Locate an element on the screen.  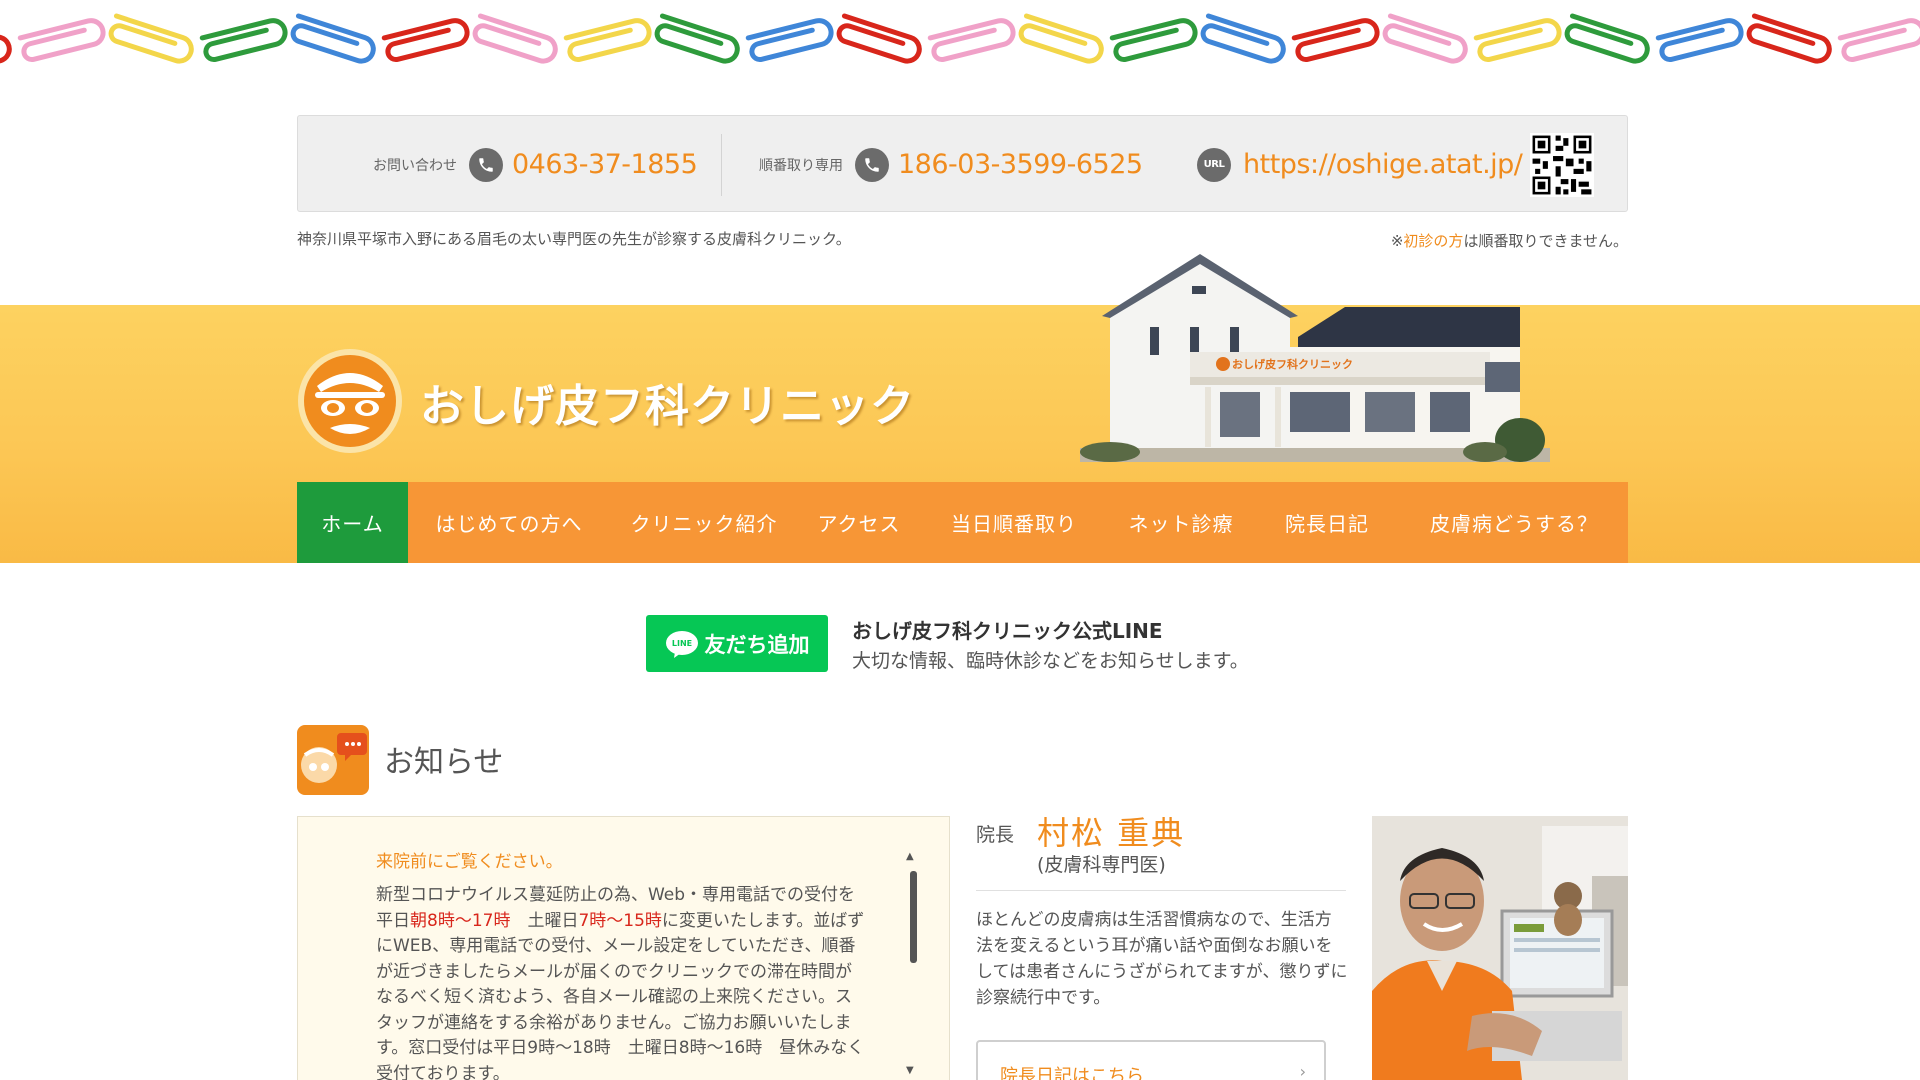
saturday-hours: 7時〜15時 is located at coordinates (620, 920).